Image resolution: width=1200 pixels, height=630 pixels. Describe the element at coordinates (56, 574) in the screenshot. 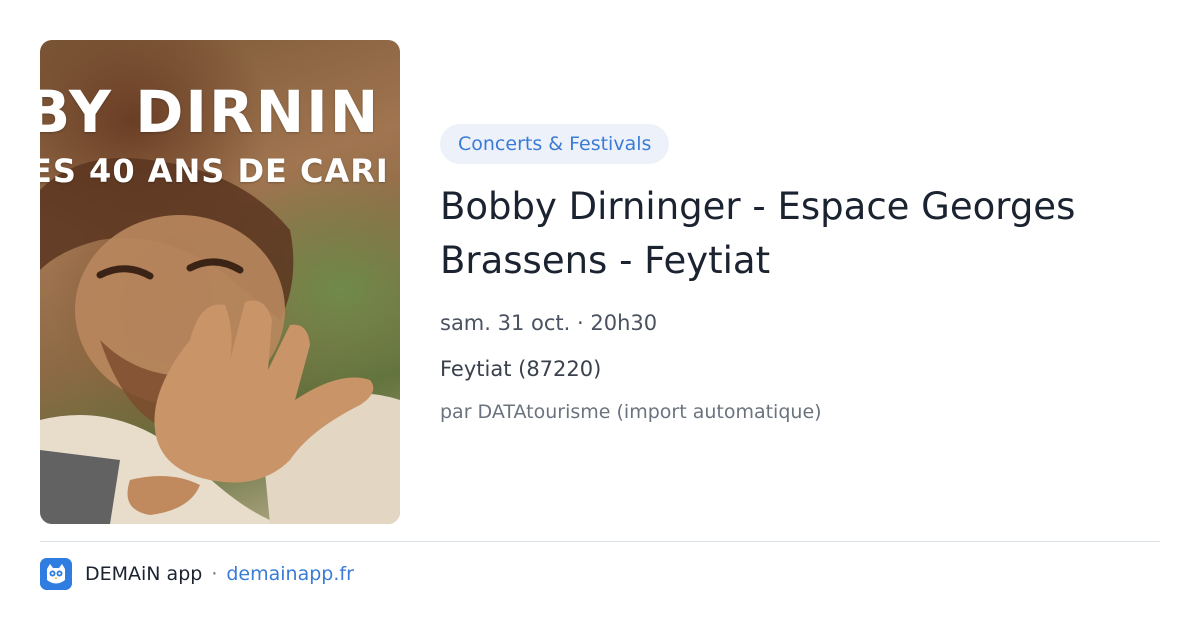

I see `owl-icon` at that location.